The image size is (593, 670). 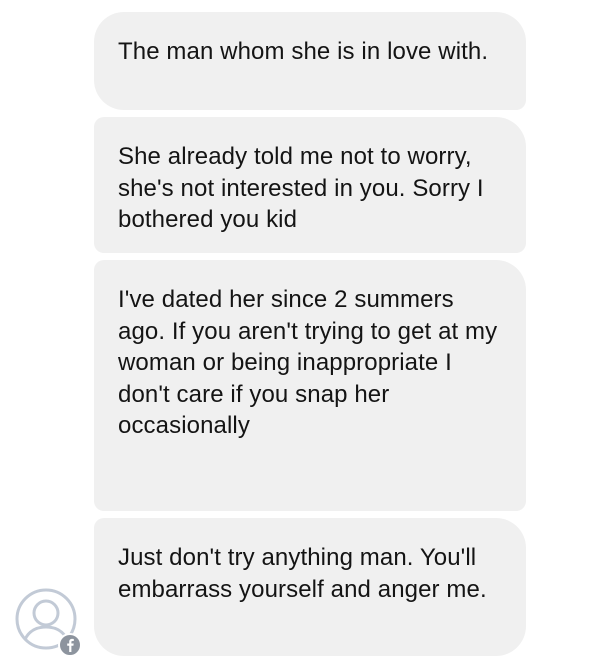 I want to click on facebook-badge, so click(x=70, y=645).